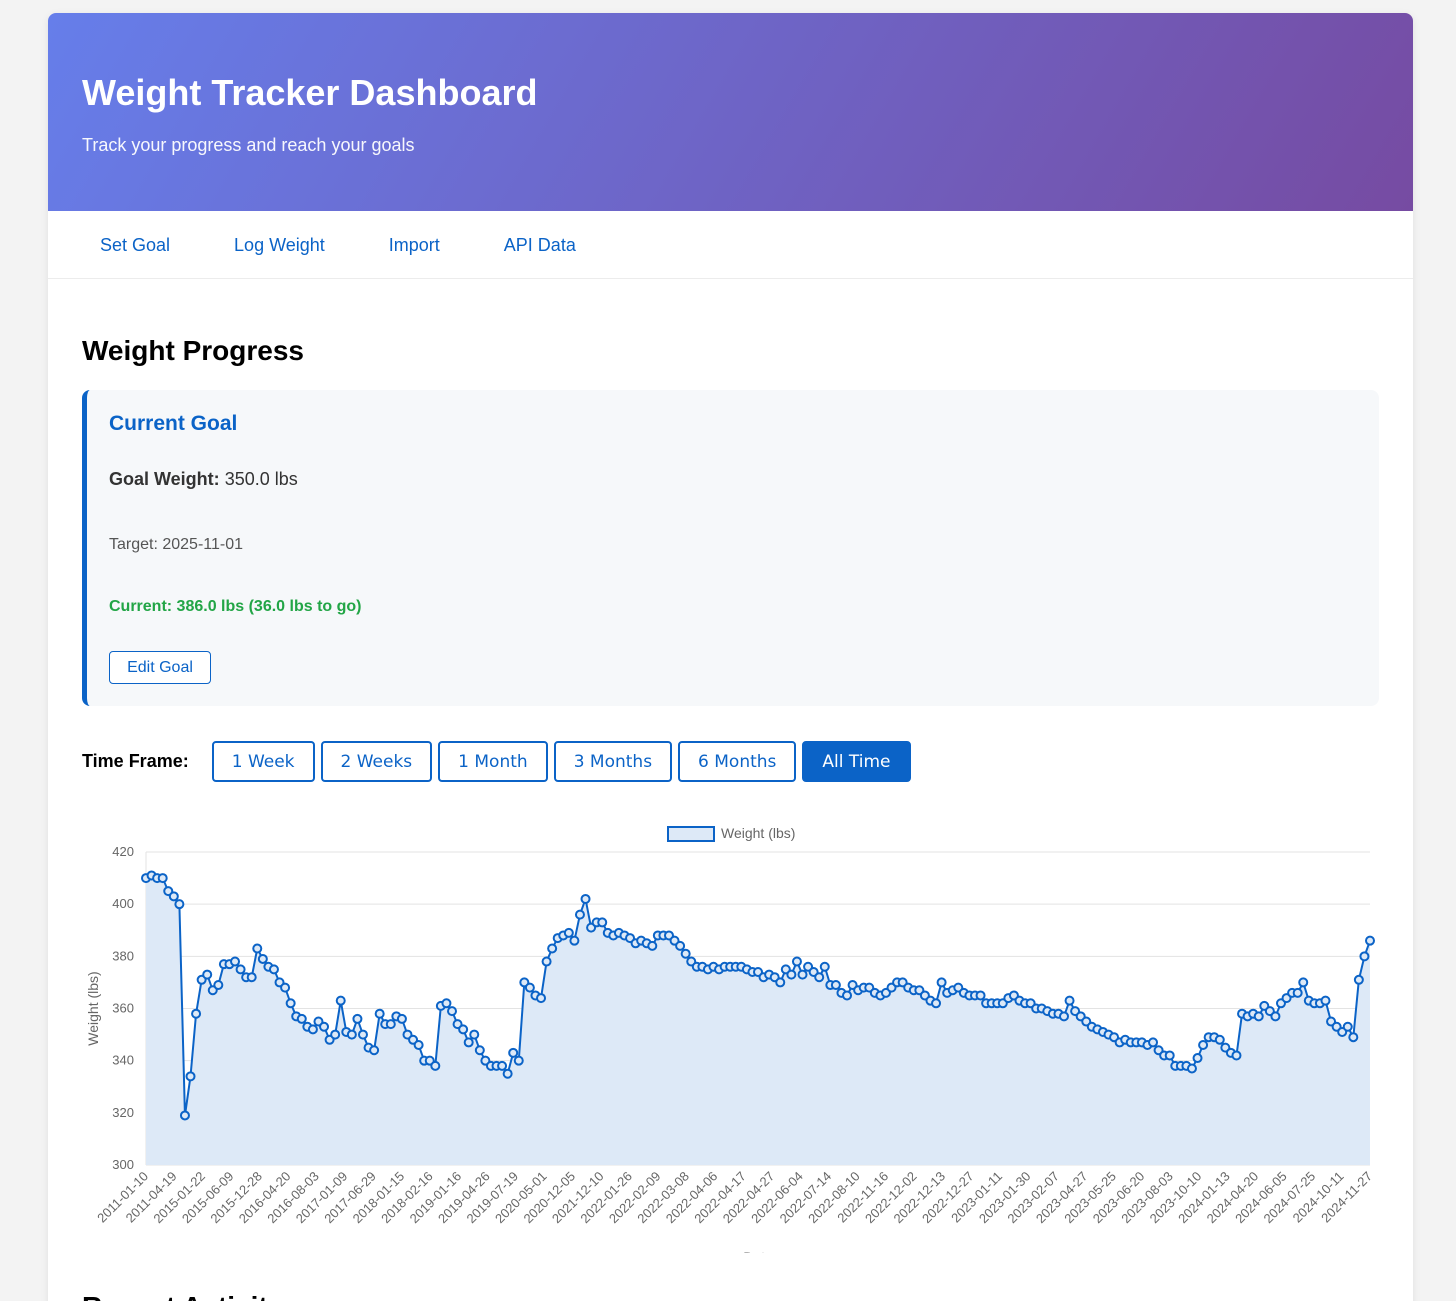 This screenshot has height=1301, width=1456. I want to click on y-tick-label: 320, so click(123, 1112).